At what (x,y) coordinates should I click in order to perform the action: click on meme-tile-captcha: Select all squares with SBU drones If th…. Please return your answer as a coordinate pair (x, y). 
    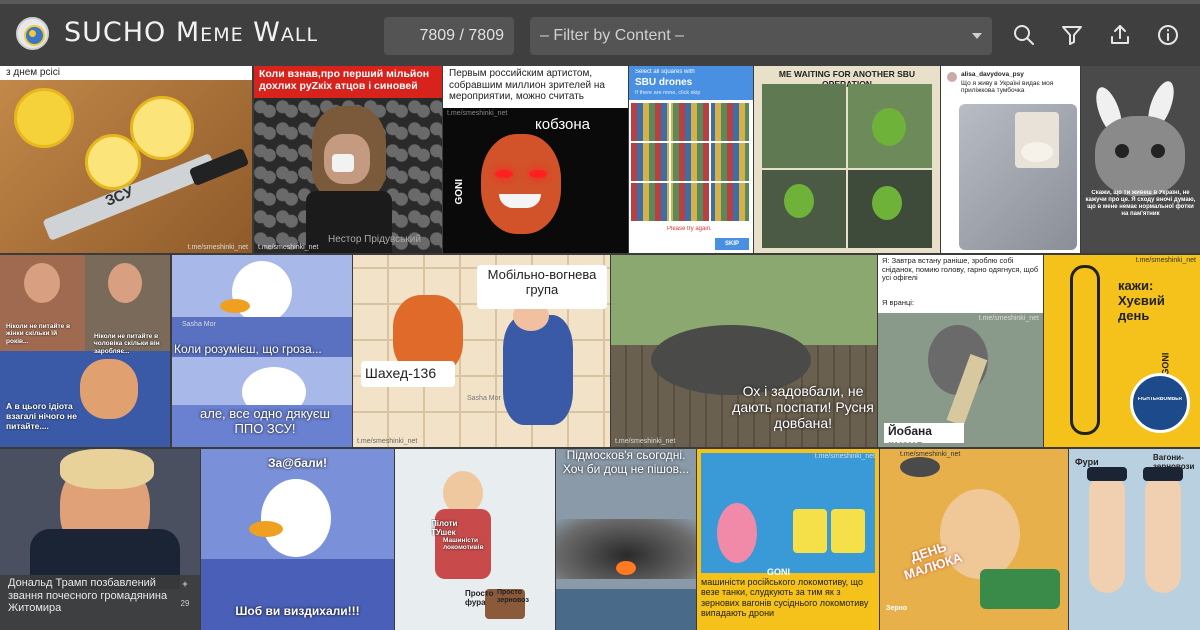
    Looking at the image, I should click on (691, 159).